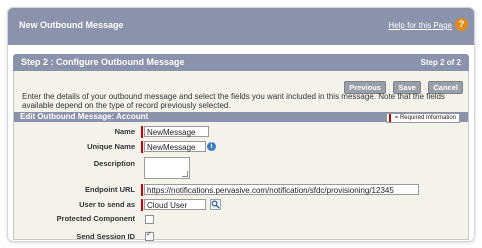 The height and width of the screenshot is (248, 482). Describe the element at coordinates (124, 131) in the screenshot. I see `name-label: Name` at that location.